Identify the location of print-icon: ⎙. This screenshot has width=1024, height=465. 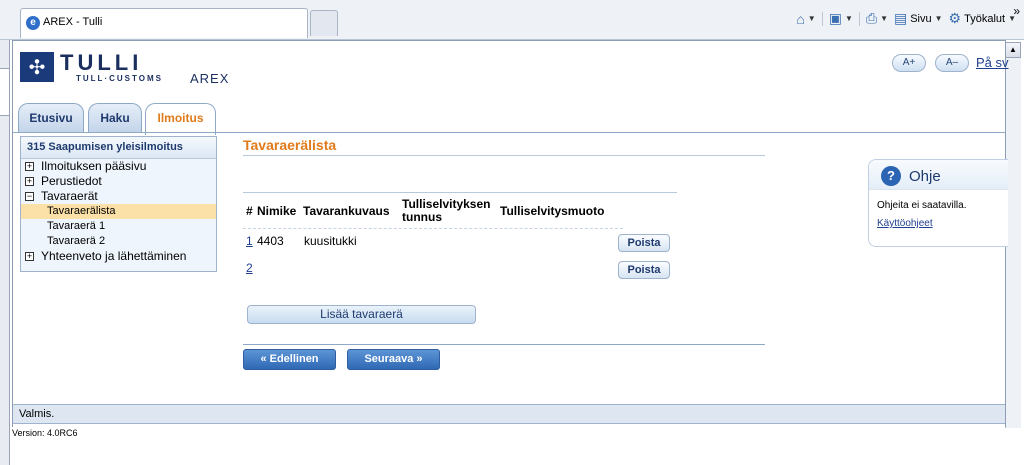
(871, 18).